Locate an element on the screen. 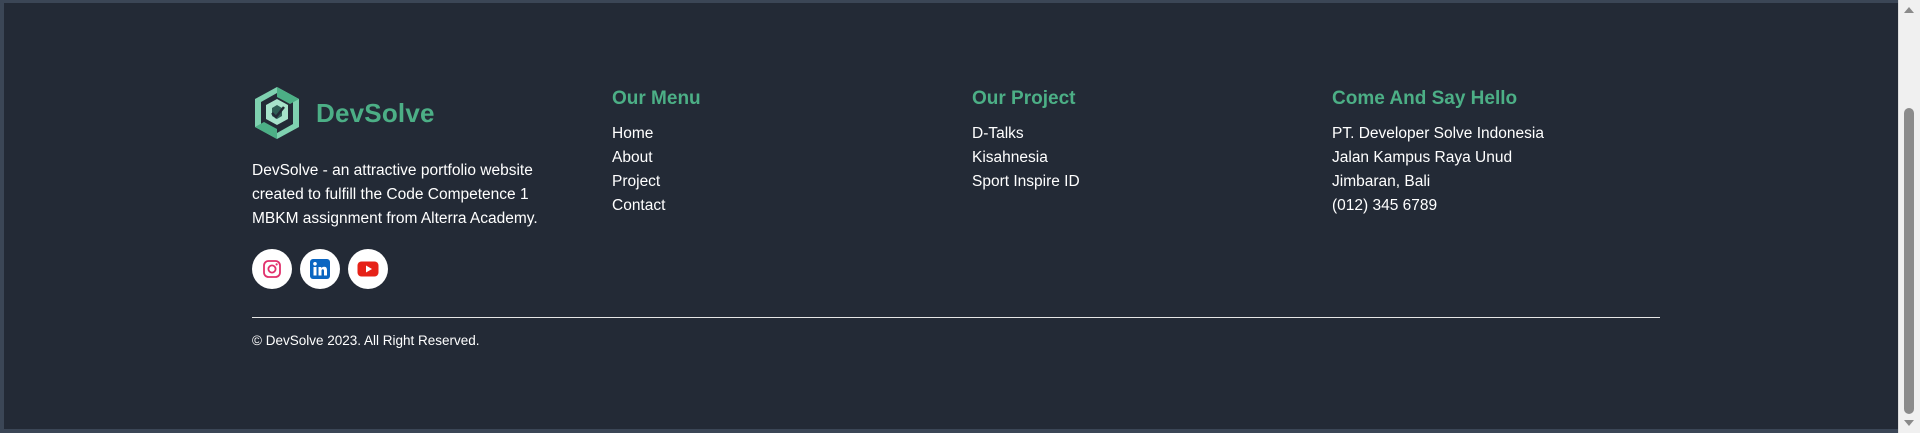 The image size is (1920, 433). project-item-kisahnesia: Kisahnesia is located at coordinates (1026, 158).